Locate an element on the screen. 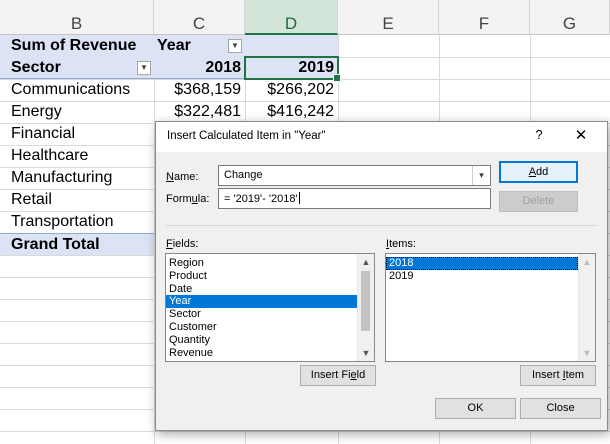  pivot-value-cell: $322,481 is located at coordinates (199, 112).